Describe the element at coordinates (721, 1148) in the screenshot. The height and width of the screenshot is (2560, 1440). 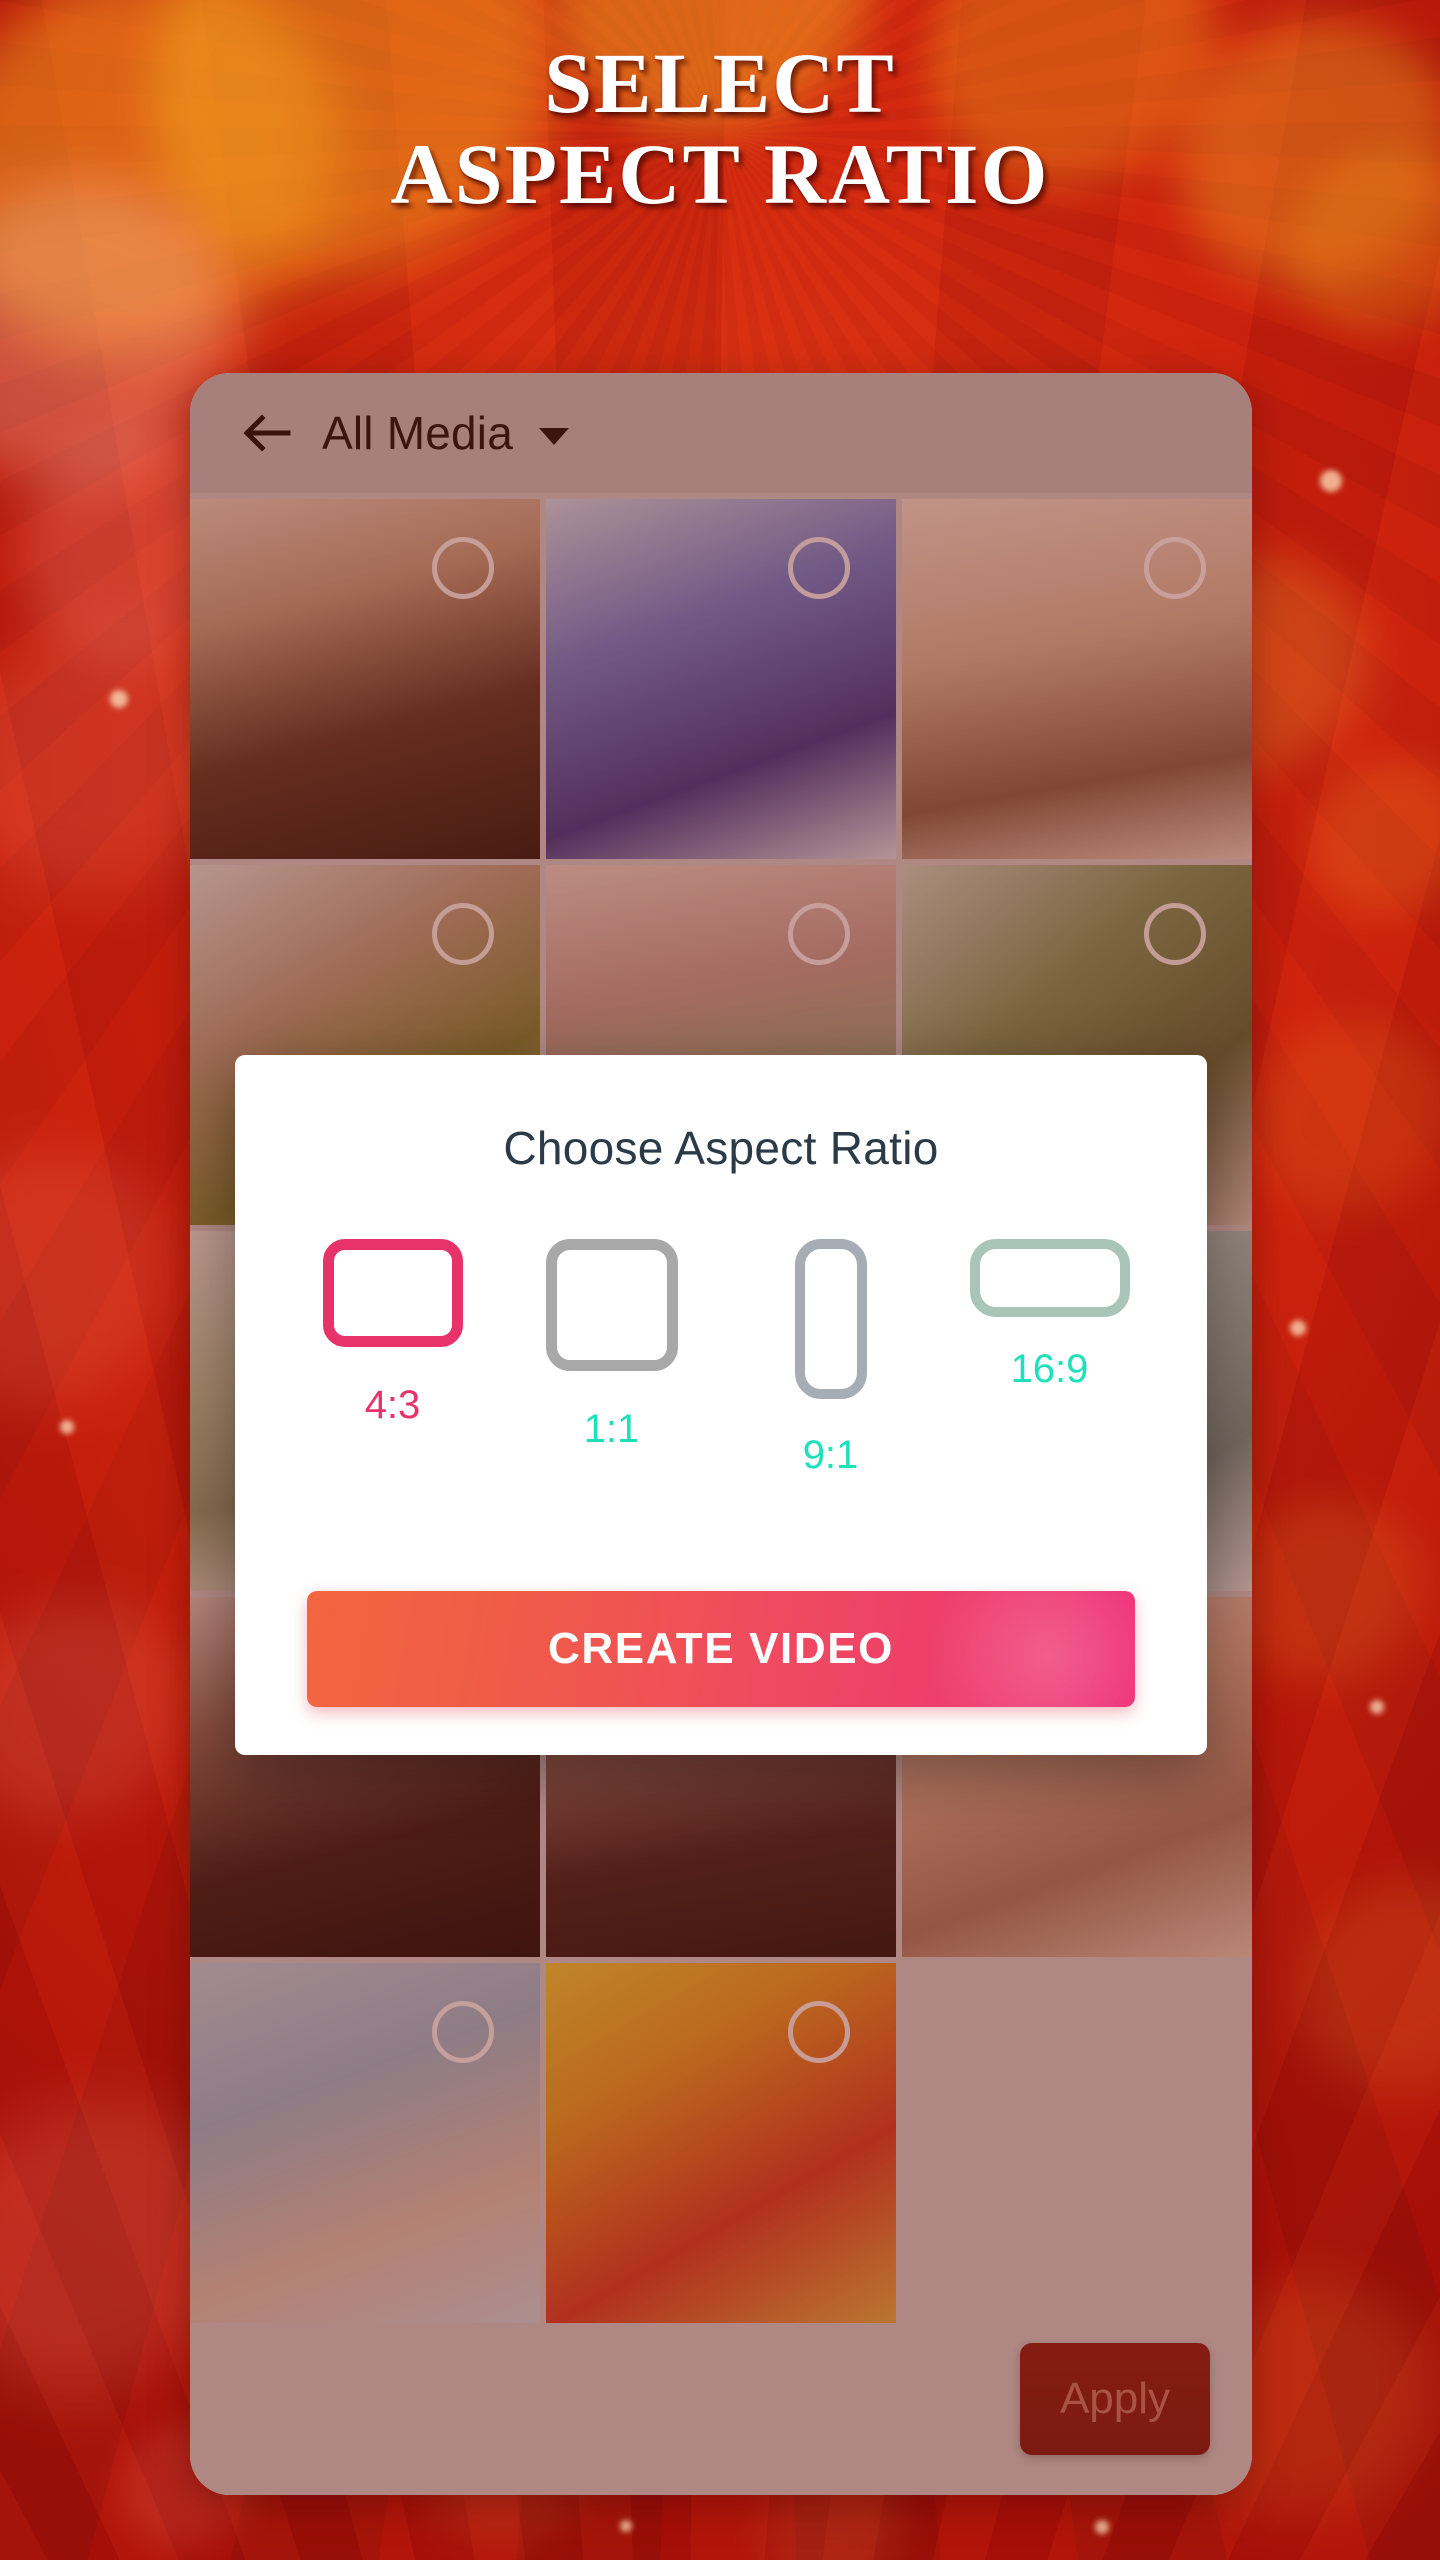
I see `dialog-title: Choose Aspect Ratio` at that location.